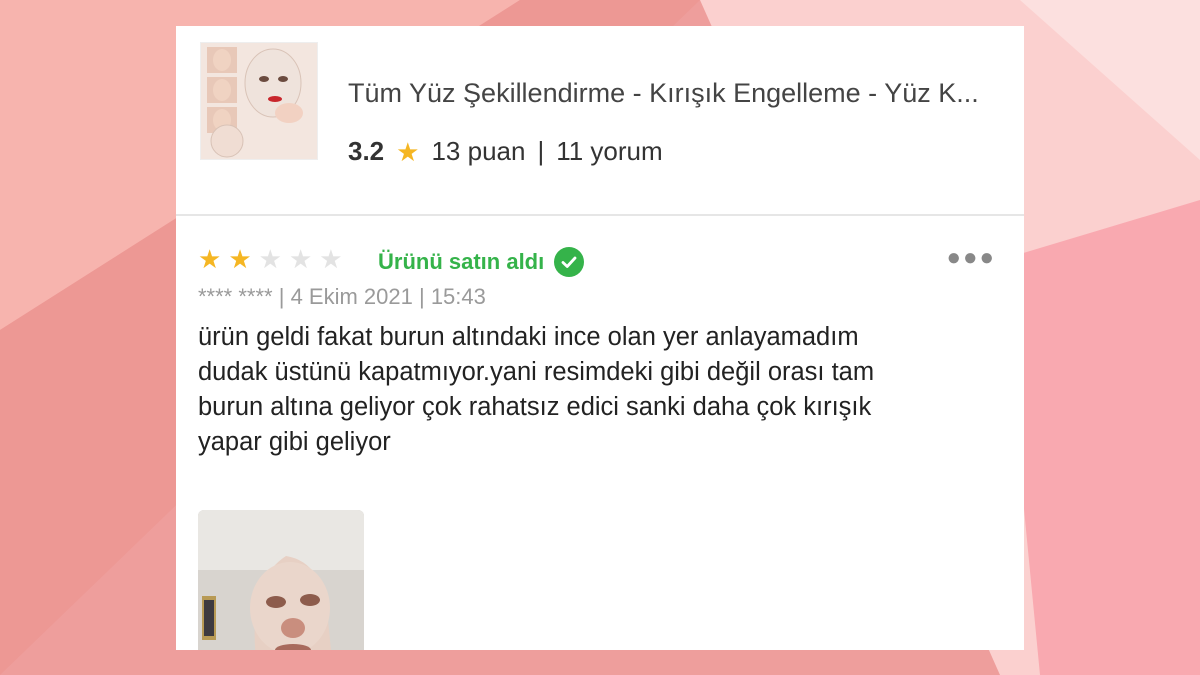 Image resolution: width=1200 pixels, height=675 pixels. What do you see at coordinates (458, 296) in the screenshot?
I see `review-time: 15:43` at bounding box center [458, 296].